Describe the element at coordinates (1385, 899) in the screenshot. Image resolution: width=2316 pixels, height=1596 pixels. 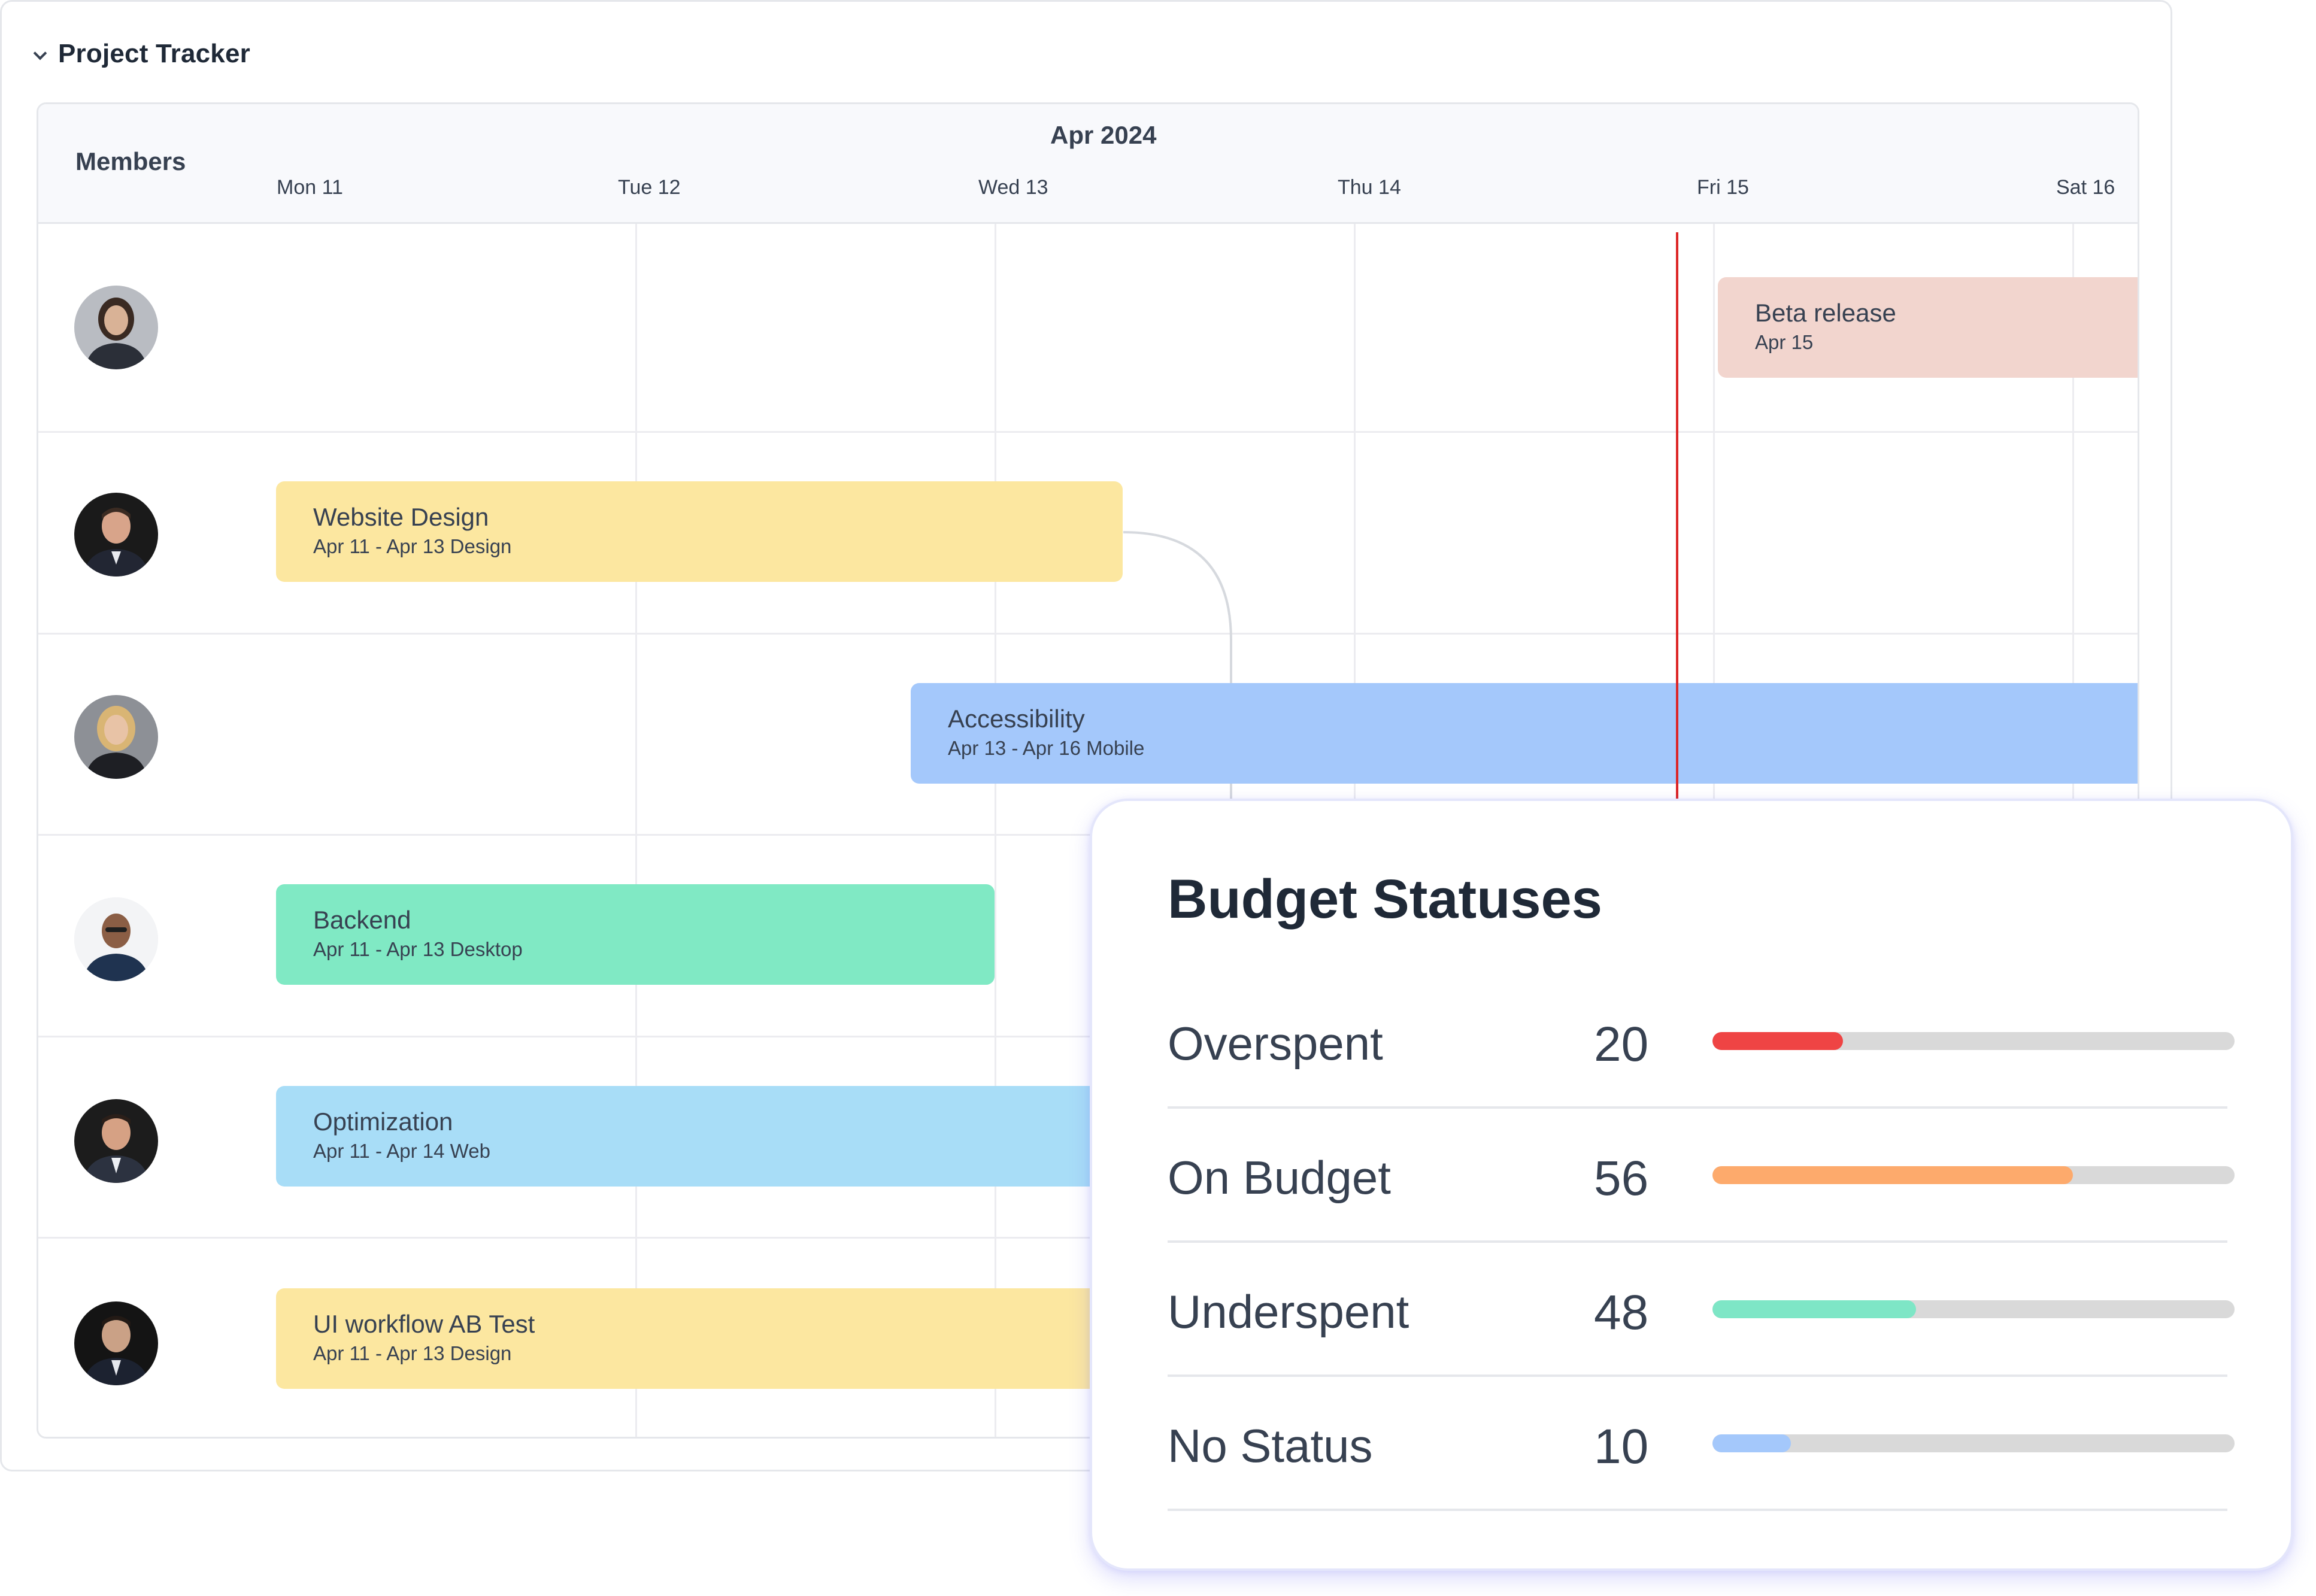
I see `budget-title: Budget Statuses` at that location.